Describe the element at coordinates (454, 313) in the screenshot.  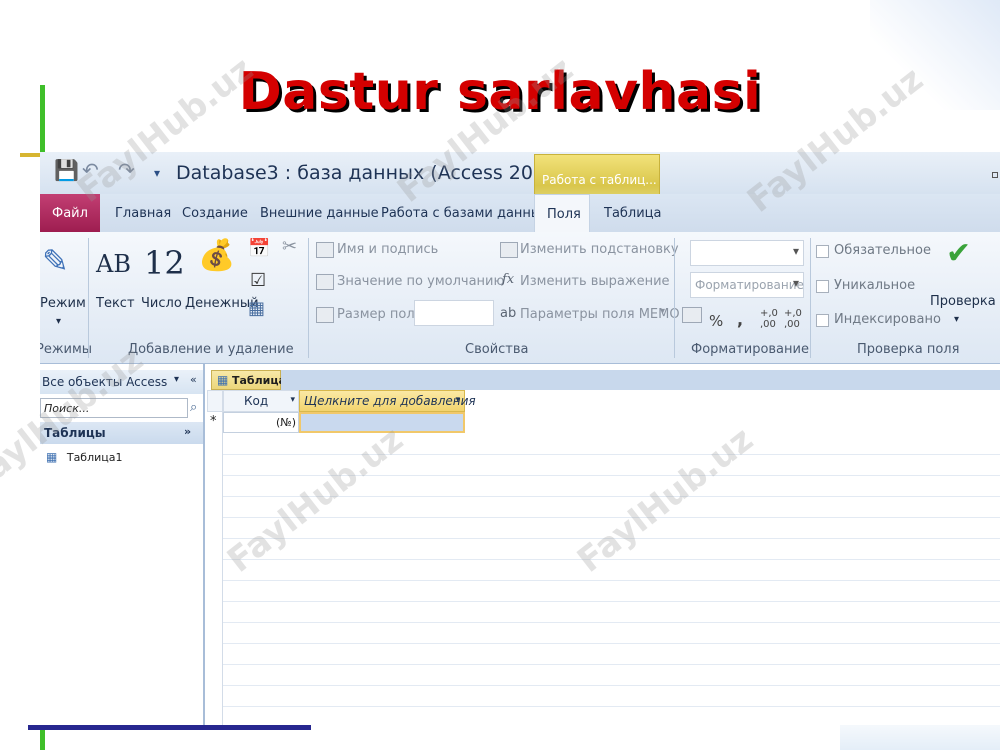
I see `field-size-input` at that location.